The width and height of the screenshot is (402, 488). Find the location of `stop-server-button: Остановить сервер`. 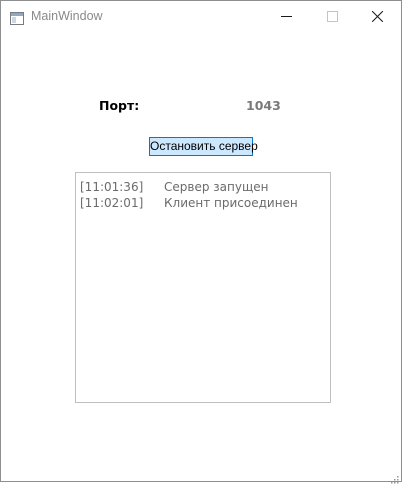

stop-server-button: Остановить сервер is located at coordinates (203, 146).